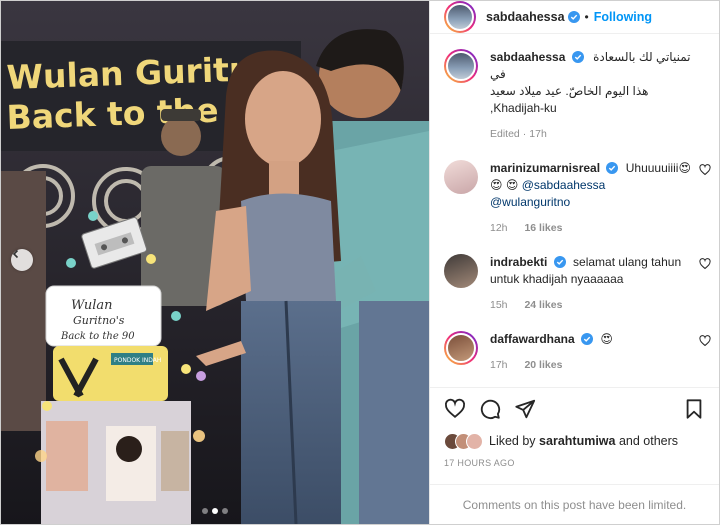  What do you see at coordinates (652, 168) in the screenshot?
I see `comment-text: Uhuuuuiiii` at bounding box center [652, 168].